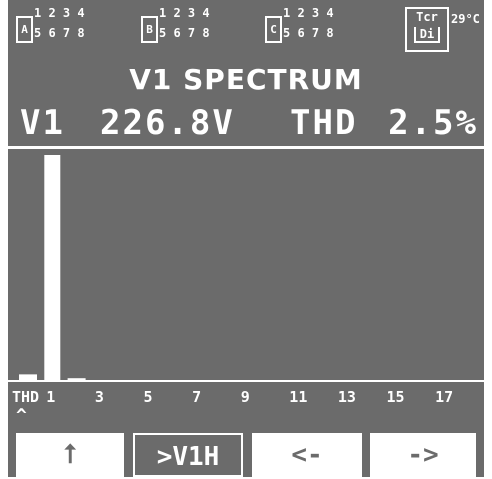 This screenshot has height=479, width=492. I want to click on voltage-value: 226.8V, so click(167, 123).